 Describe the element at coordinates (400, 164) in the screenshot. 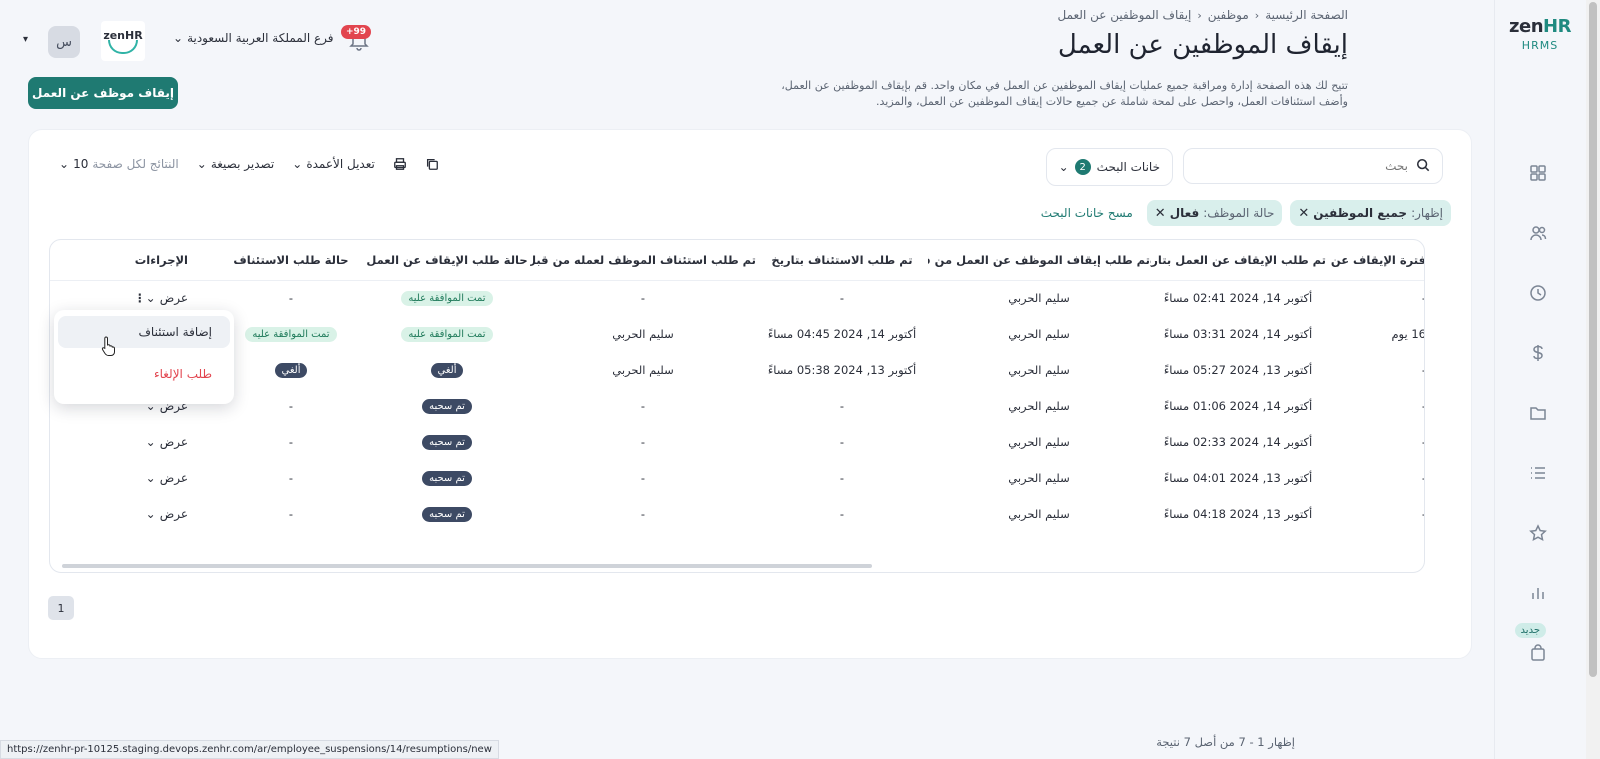

I see `print-icon` at that location.